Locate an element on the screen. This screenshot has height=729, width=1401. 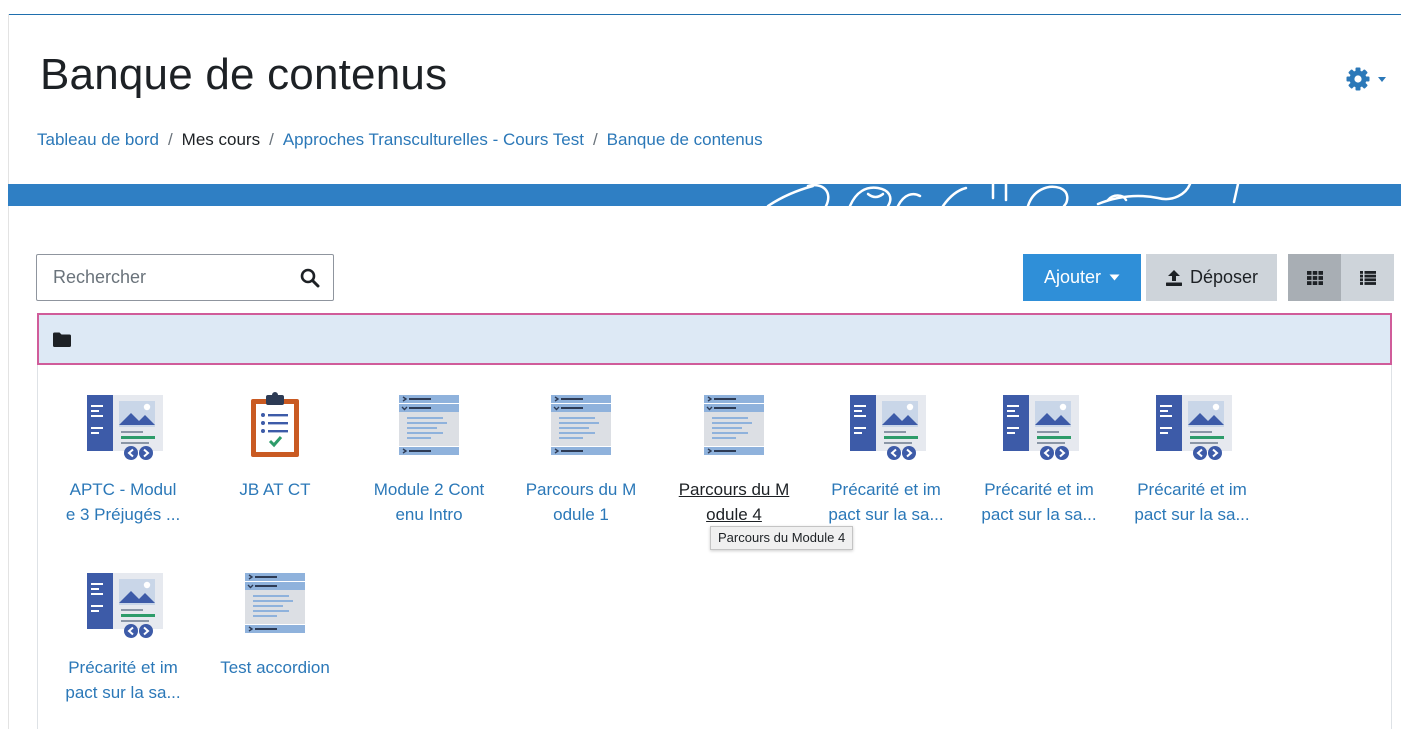
upload-button-label: Déposer is located at coordinates (1224, 277).